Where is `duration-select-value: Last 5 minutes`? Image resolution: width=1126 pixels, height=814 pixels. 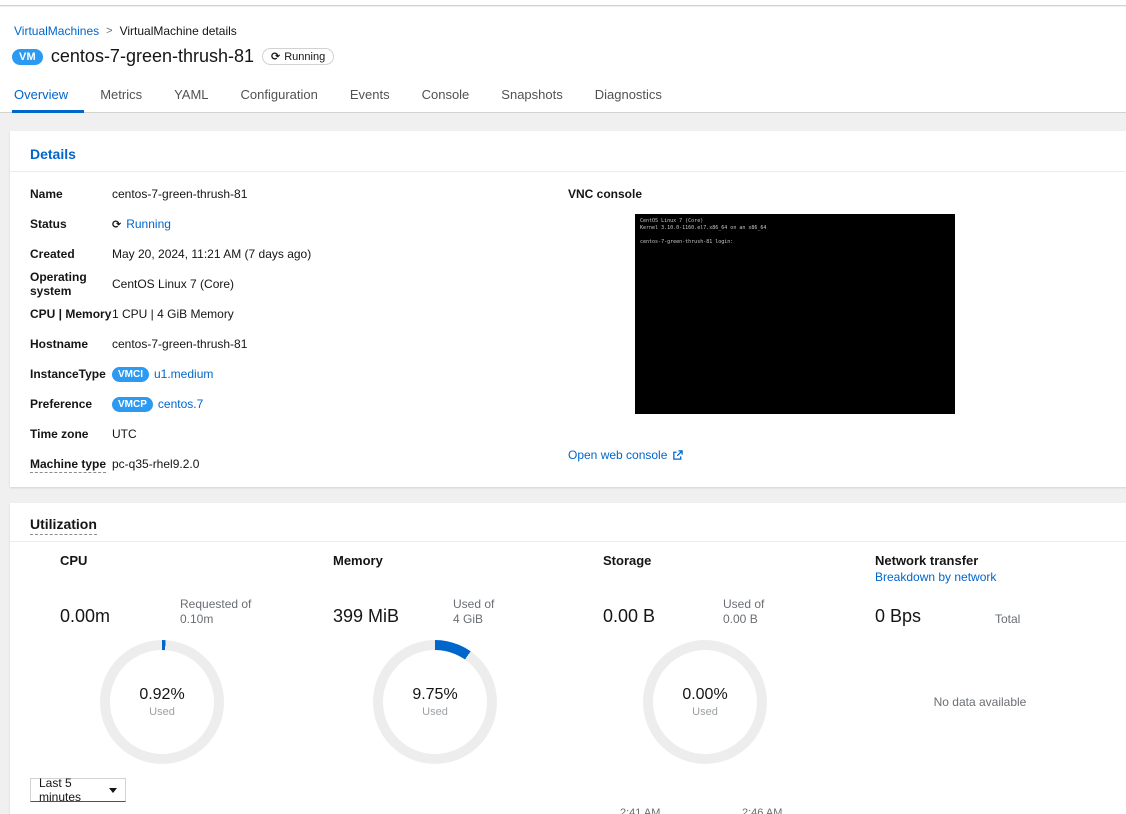 duration-select-value: Last 5 minutes is located at coordinates (60, 790).